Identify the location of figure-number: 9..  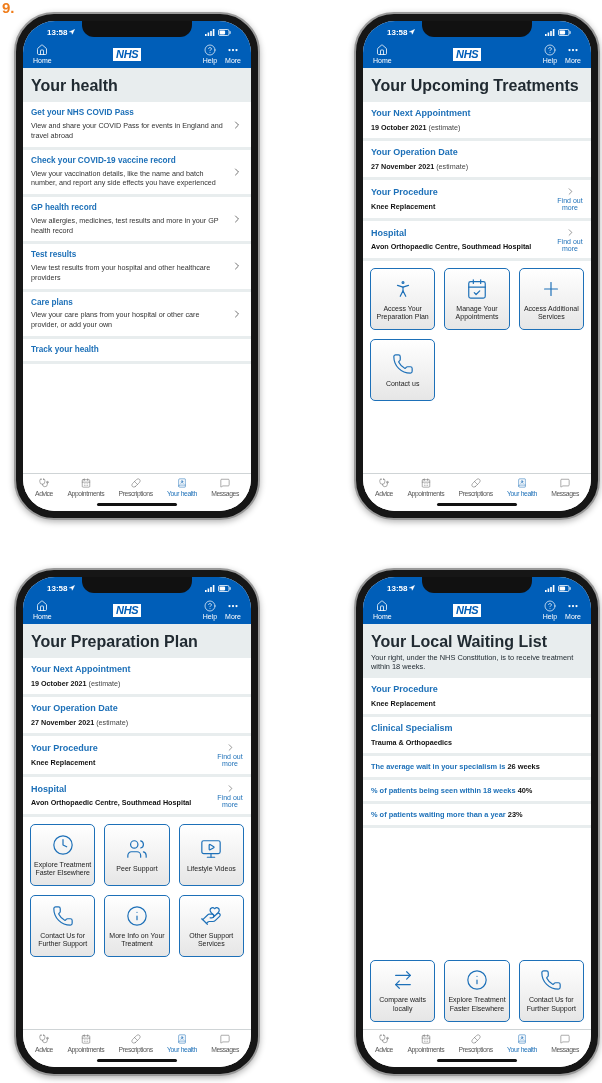
(8, 7).